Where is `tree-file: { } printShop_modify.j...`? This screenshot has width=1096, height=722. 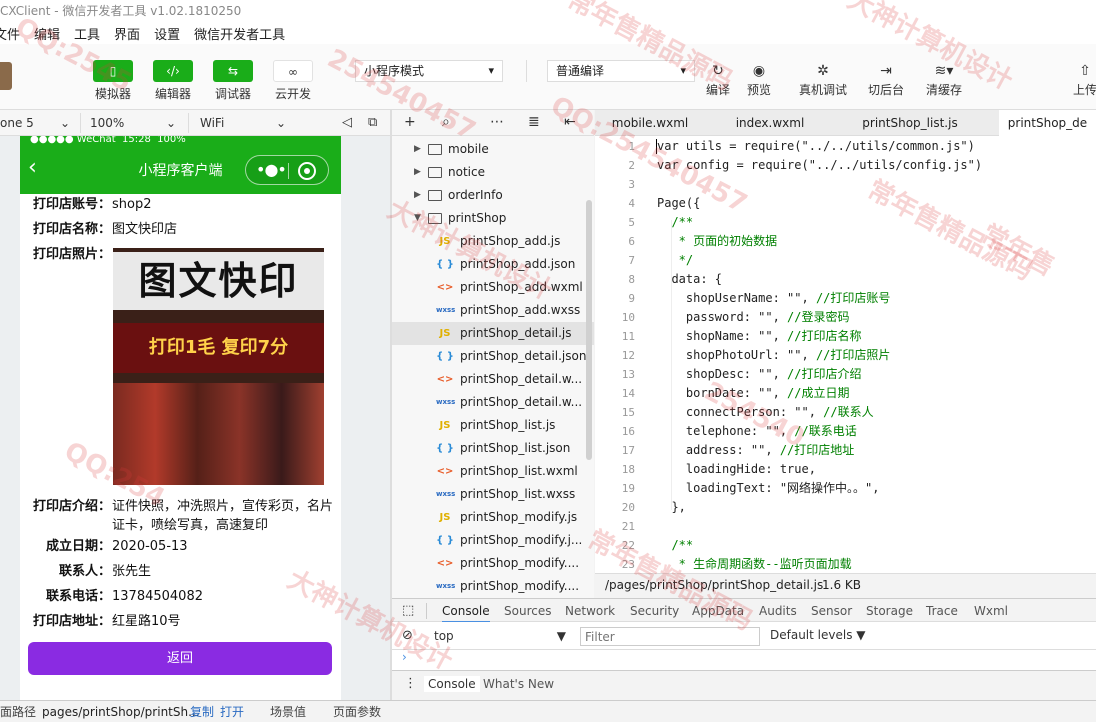 tree-file: { } printShop_modify.j... is located at coordinates (493, 540).